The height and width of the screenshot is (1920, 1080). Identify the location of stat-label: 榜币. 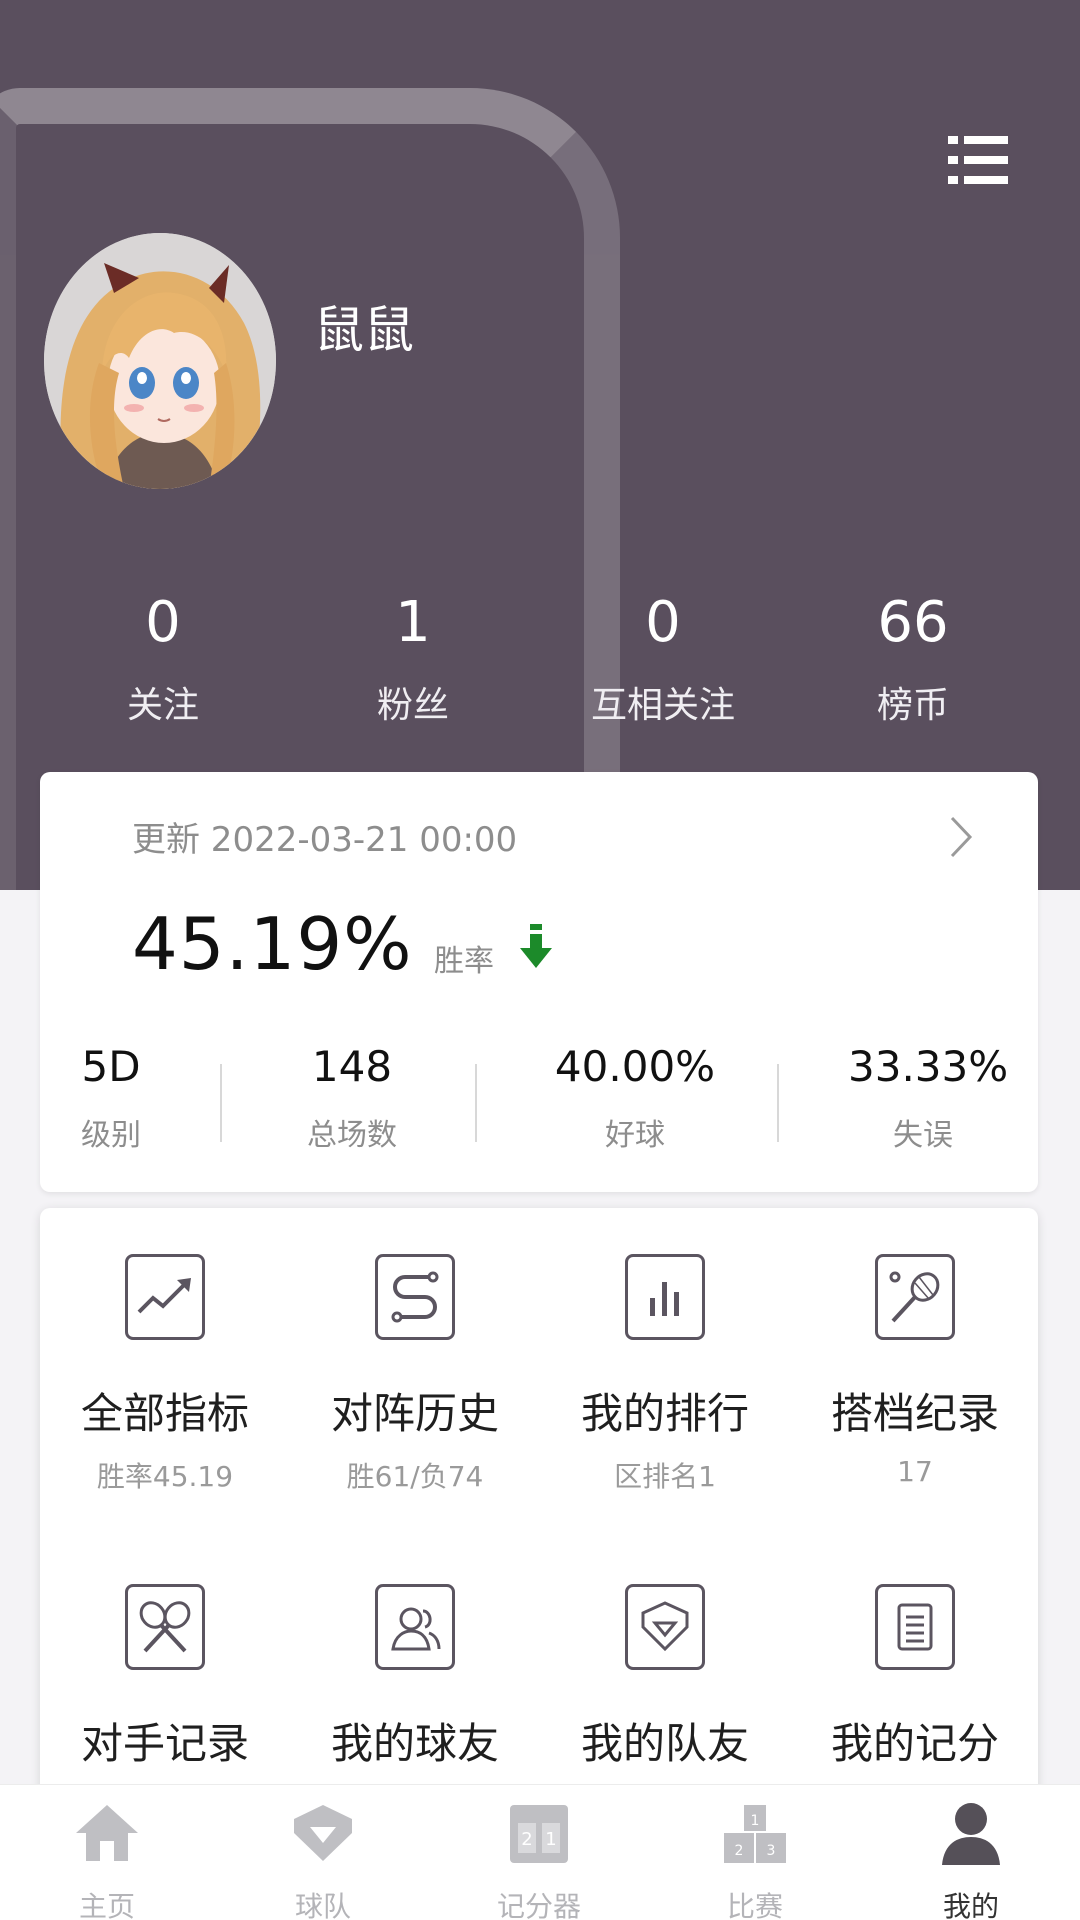
(912, 705).